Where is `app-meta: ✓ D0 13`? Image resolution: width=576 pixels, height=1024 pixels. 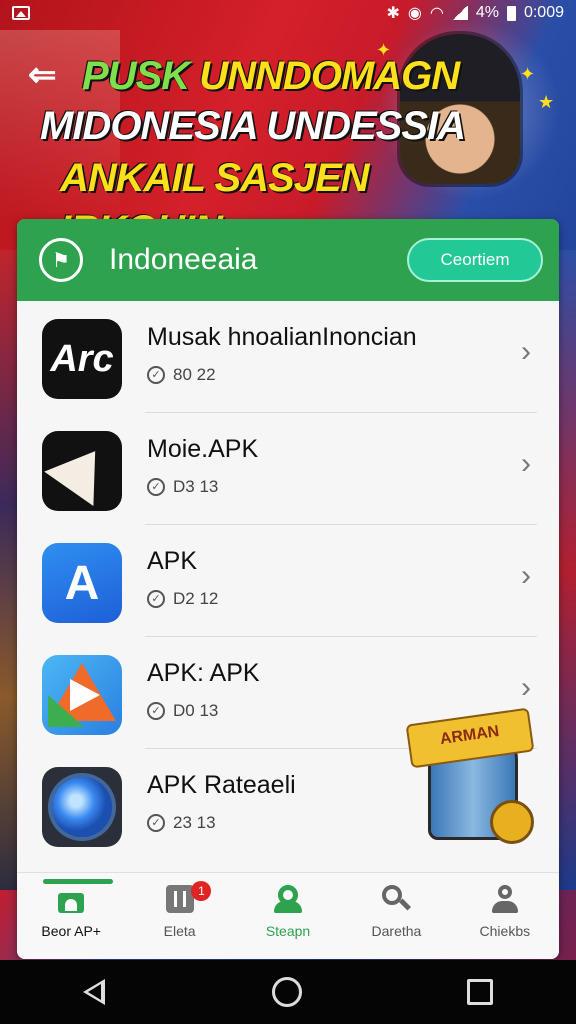
app-meta: ✓ D0 13 is located at coordinates (182, 711).